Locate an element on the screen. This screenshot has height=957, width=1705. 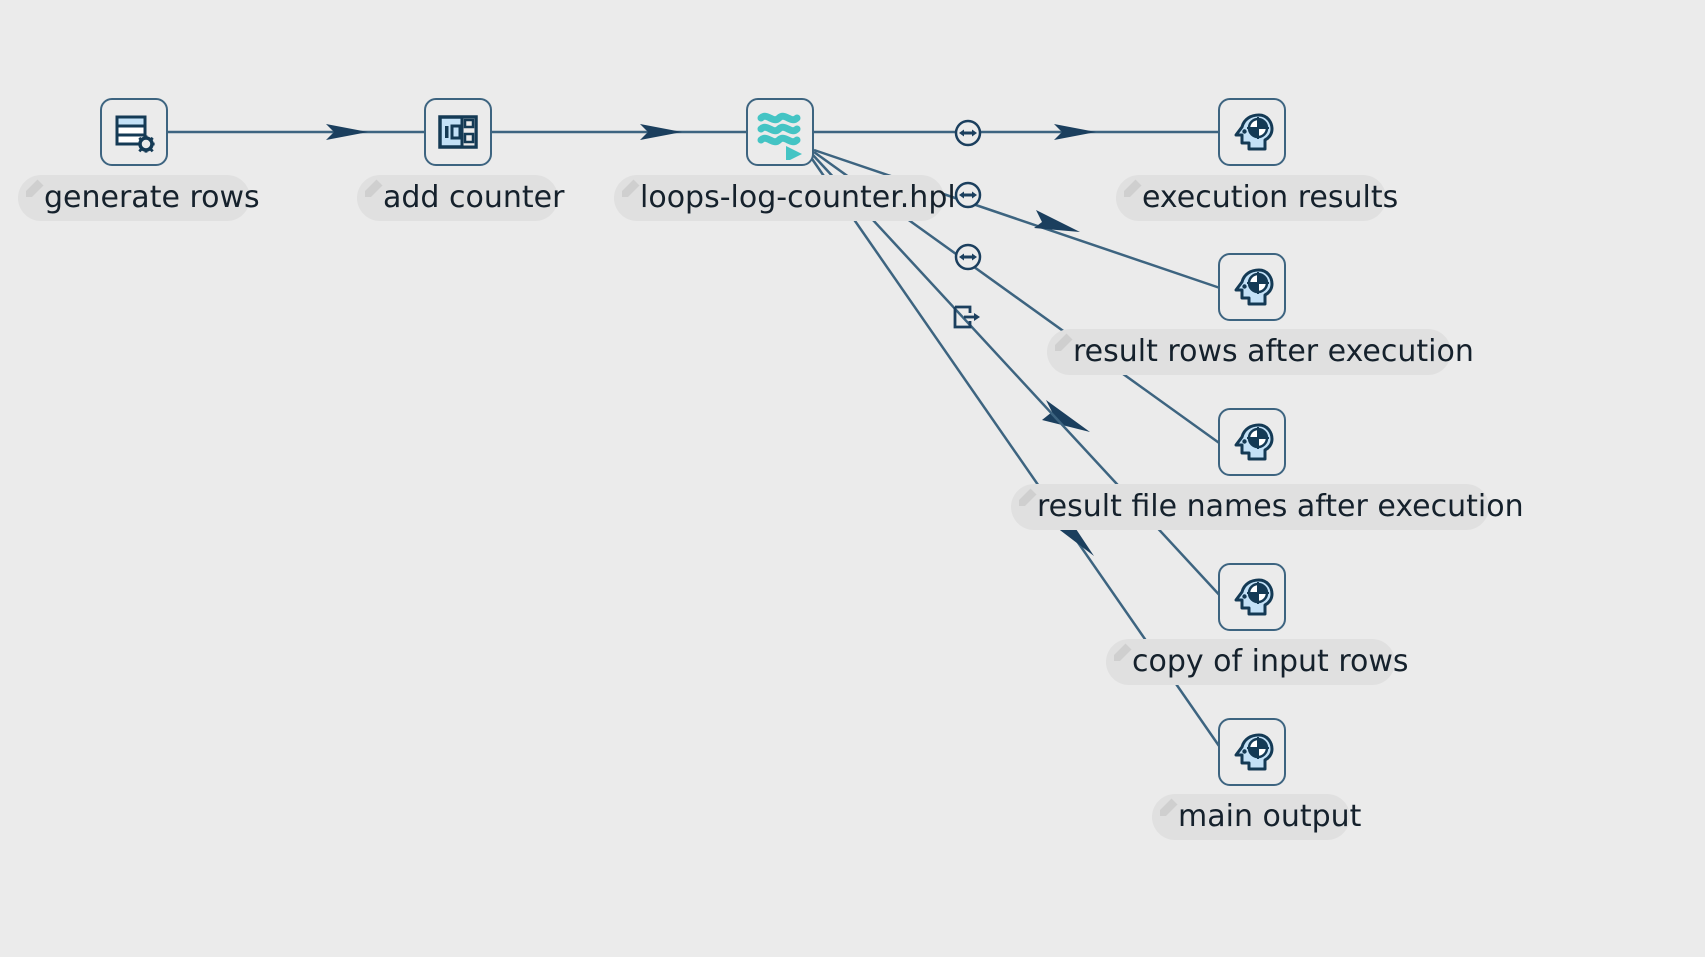
node-main-output is located at coordinates (1252, 752).